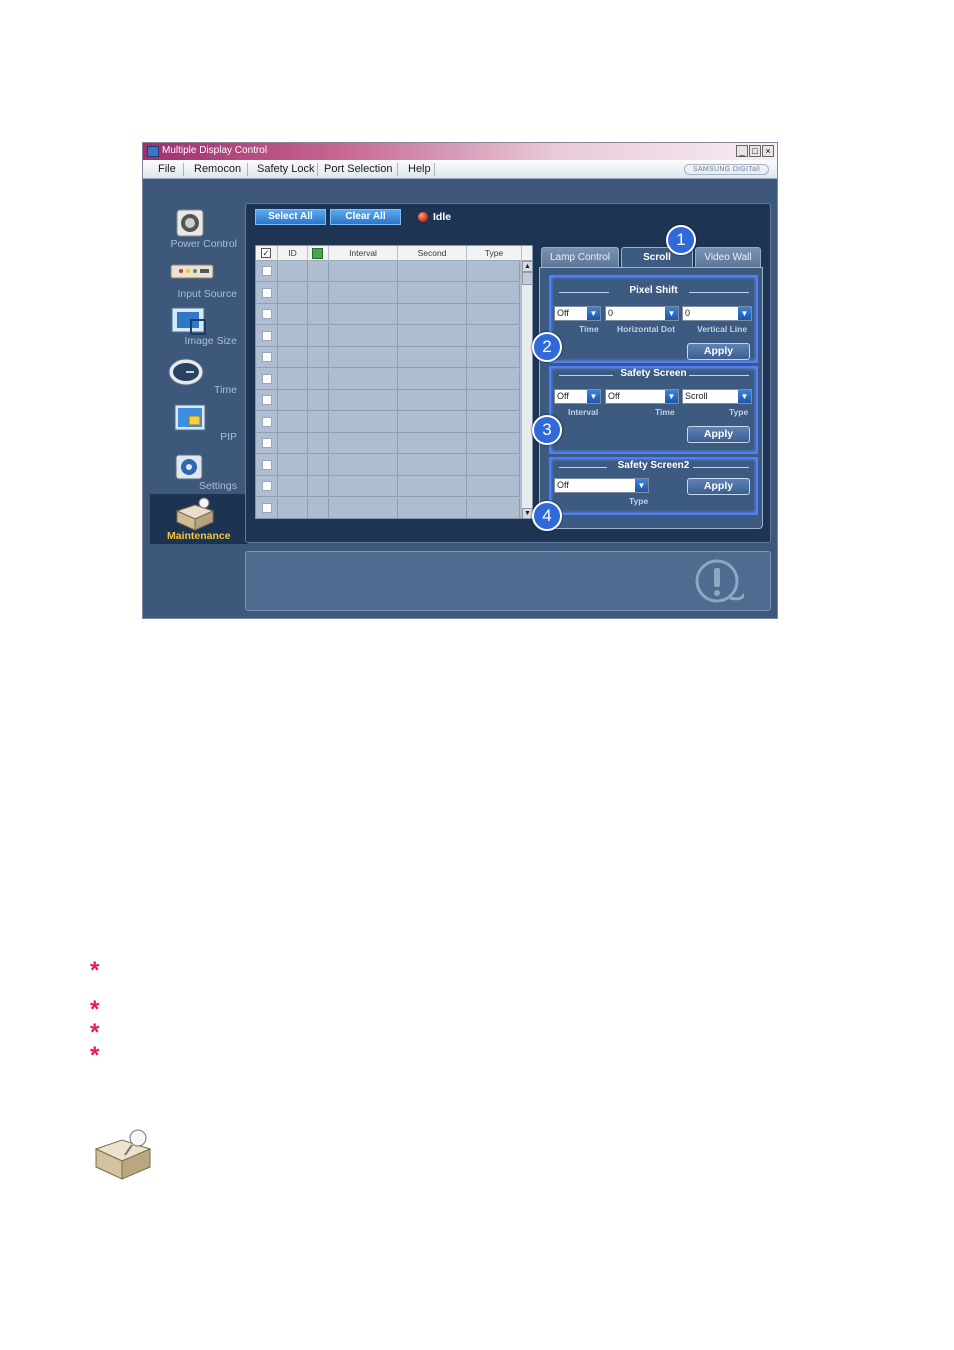 The height and width of the screenshot is (1350, 954). Describe the element at coordinates (358, 169) in the screenshot. I see `menu-port-selection: Port Selection` at that location.